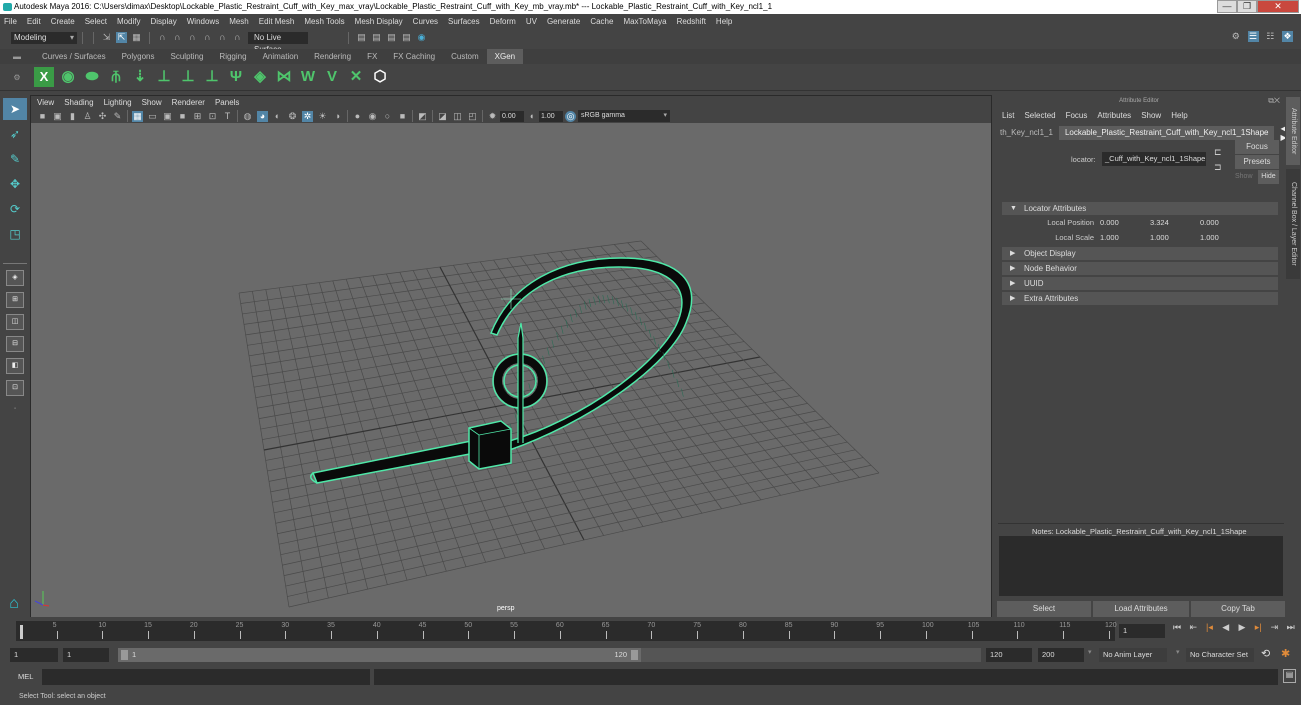  I want to click on menu-mesh-display: Mesh Display, so click(379, 21).